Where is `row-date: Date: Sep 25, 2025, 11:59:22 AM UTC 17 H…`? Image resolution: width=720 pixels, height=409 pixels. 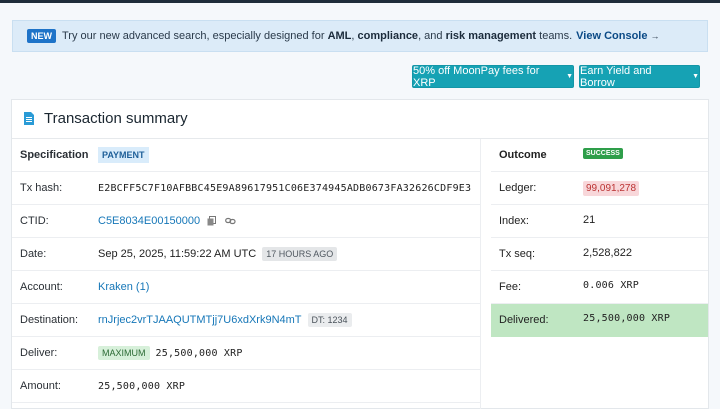
row-date: Date: Sep 25, 2025, 11:59:22 AM UTC 17 H… is located at coordinates (246, 254).